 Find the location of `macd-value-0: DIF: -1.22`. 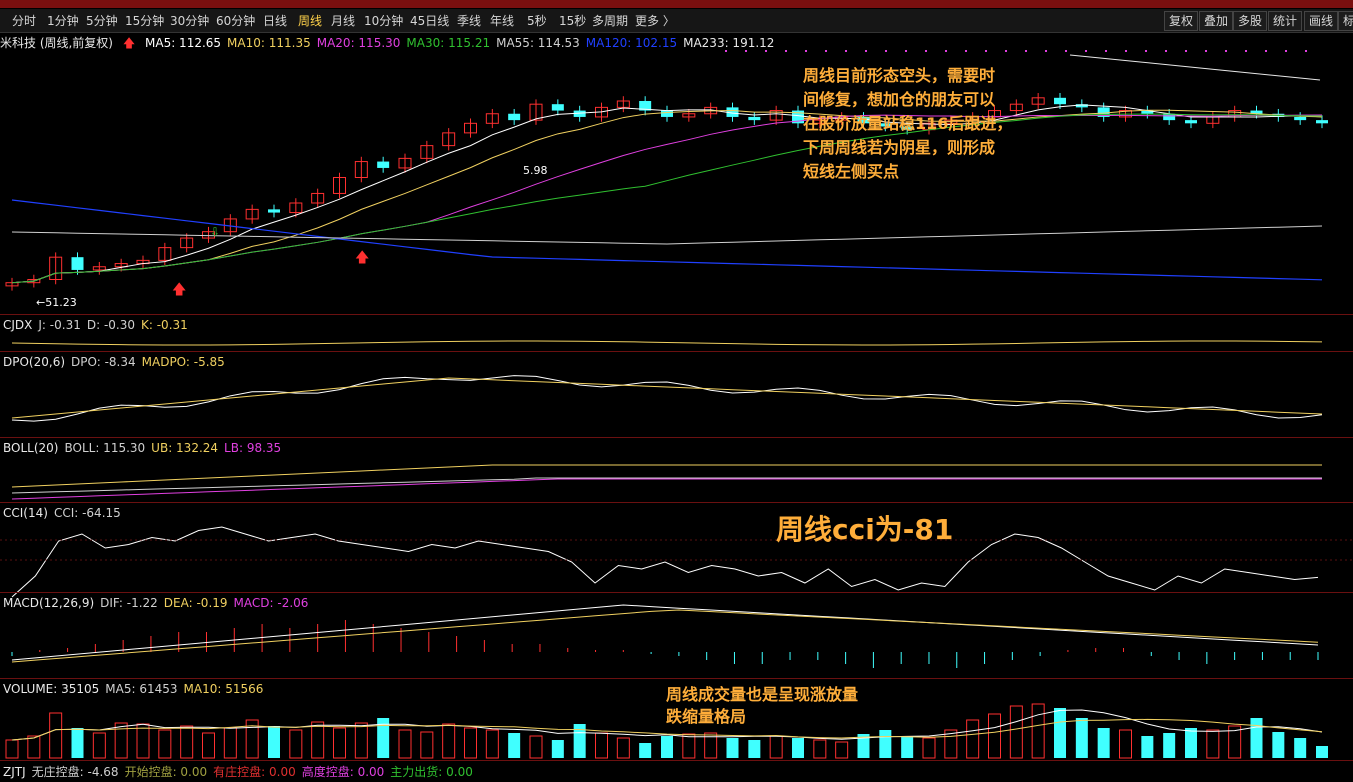

macd-value-0: DIF: -1.22 is located at coordinates (129, 603).